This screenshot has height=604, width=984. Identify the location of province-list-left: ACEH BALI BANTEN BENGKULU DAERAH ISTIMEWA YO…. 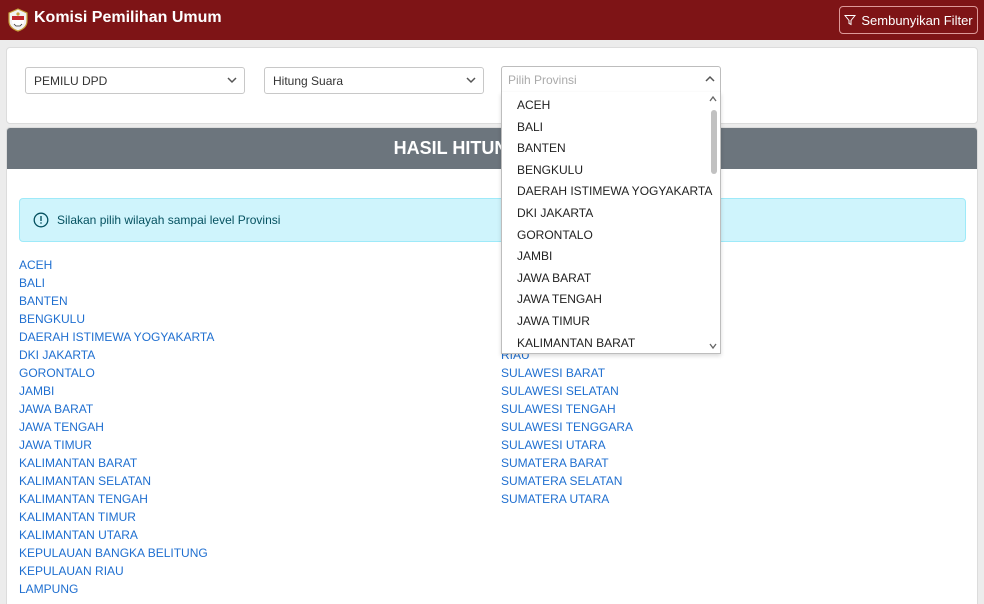
(116, 427).